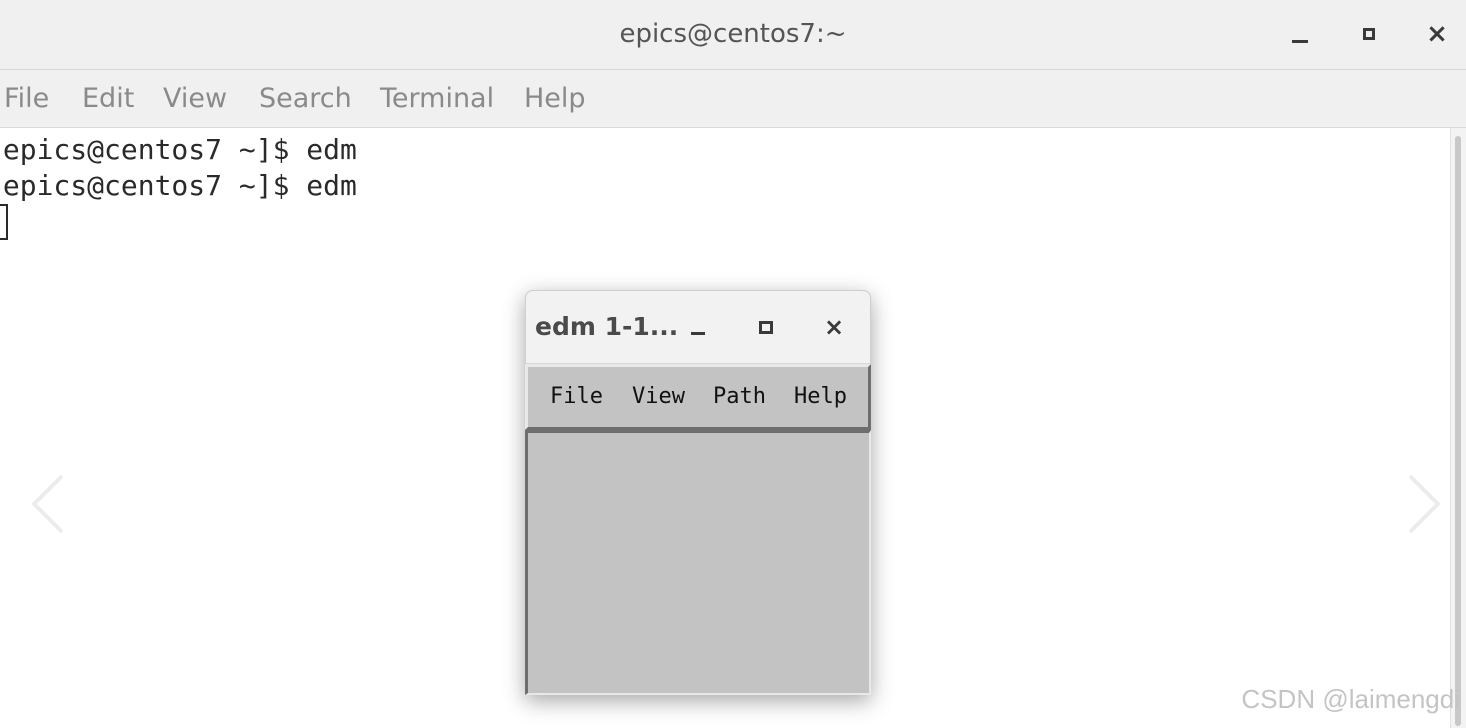  Describe the element at coordinates (698, 562) in the screenshot. I see `edm-window-body` at that location.